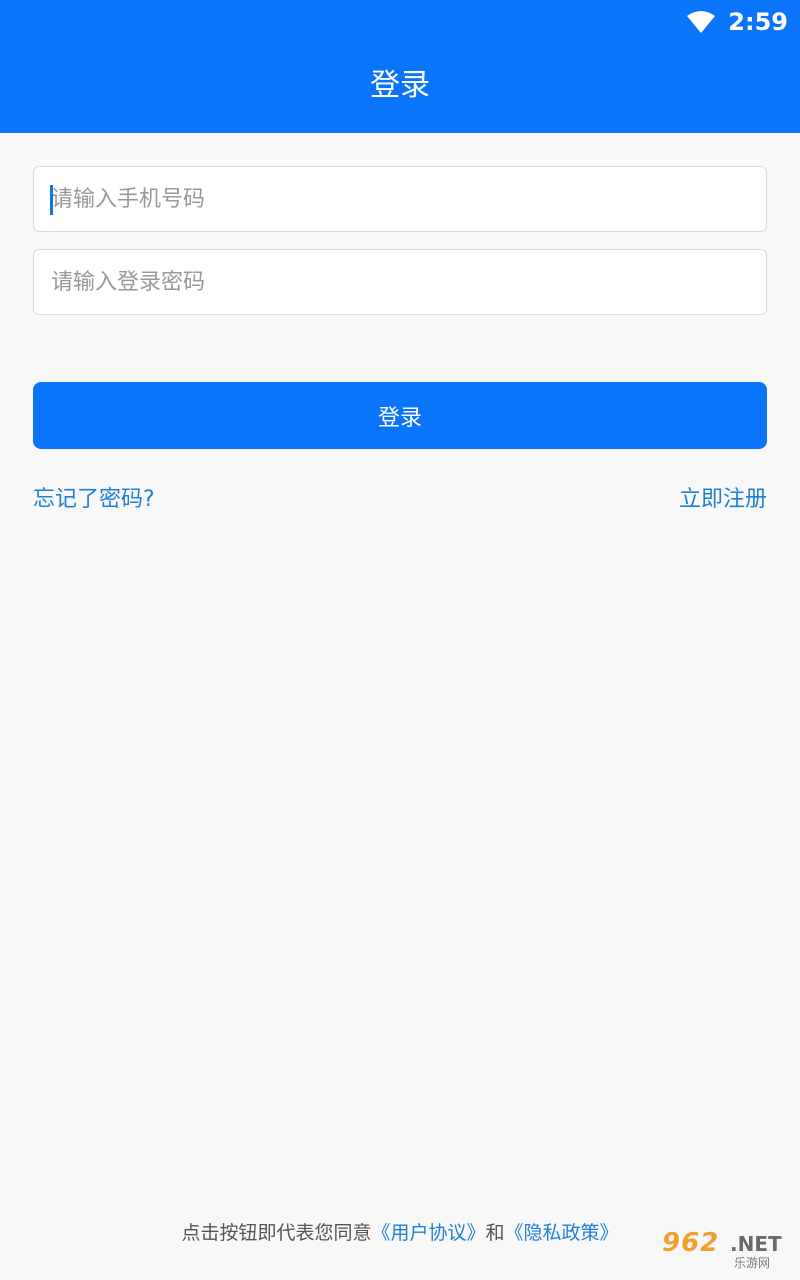 The image size is (800, 1280). What do you see at coordinates (400, 415) in the screenshot?
I see `login-button: 登录` at bounding box center [400, 415].